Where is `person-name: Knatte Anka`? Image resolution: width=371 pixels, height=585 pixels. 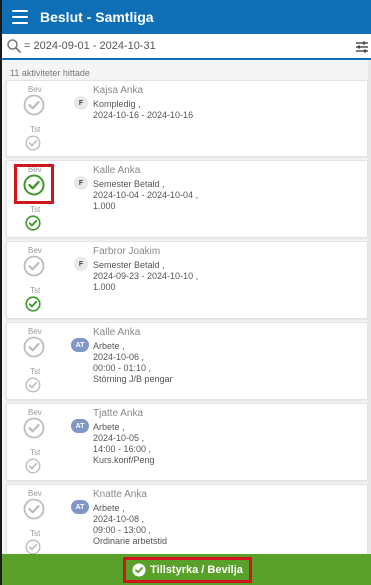
person-name: Knatte Anka is located at coordinates (120, 494).